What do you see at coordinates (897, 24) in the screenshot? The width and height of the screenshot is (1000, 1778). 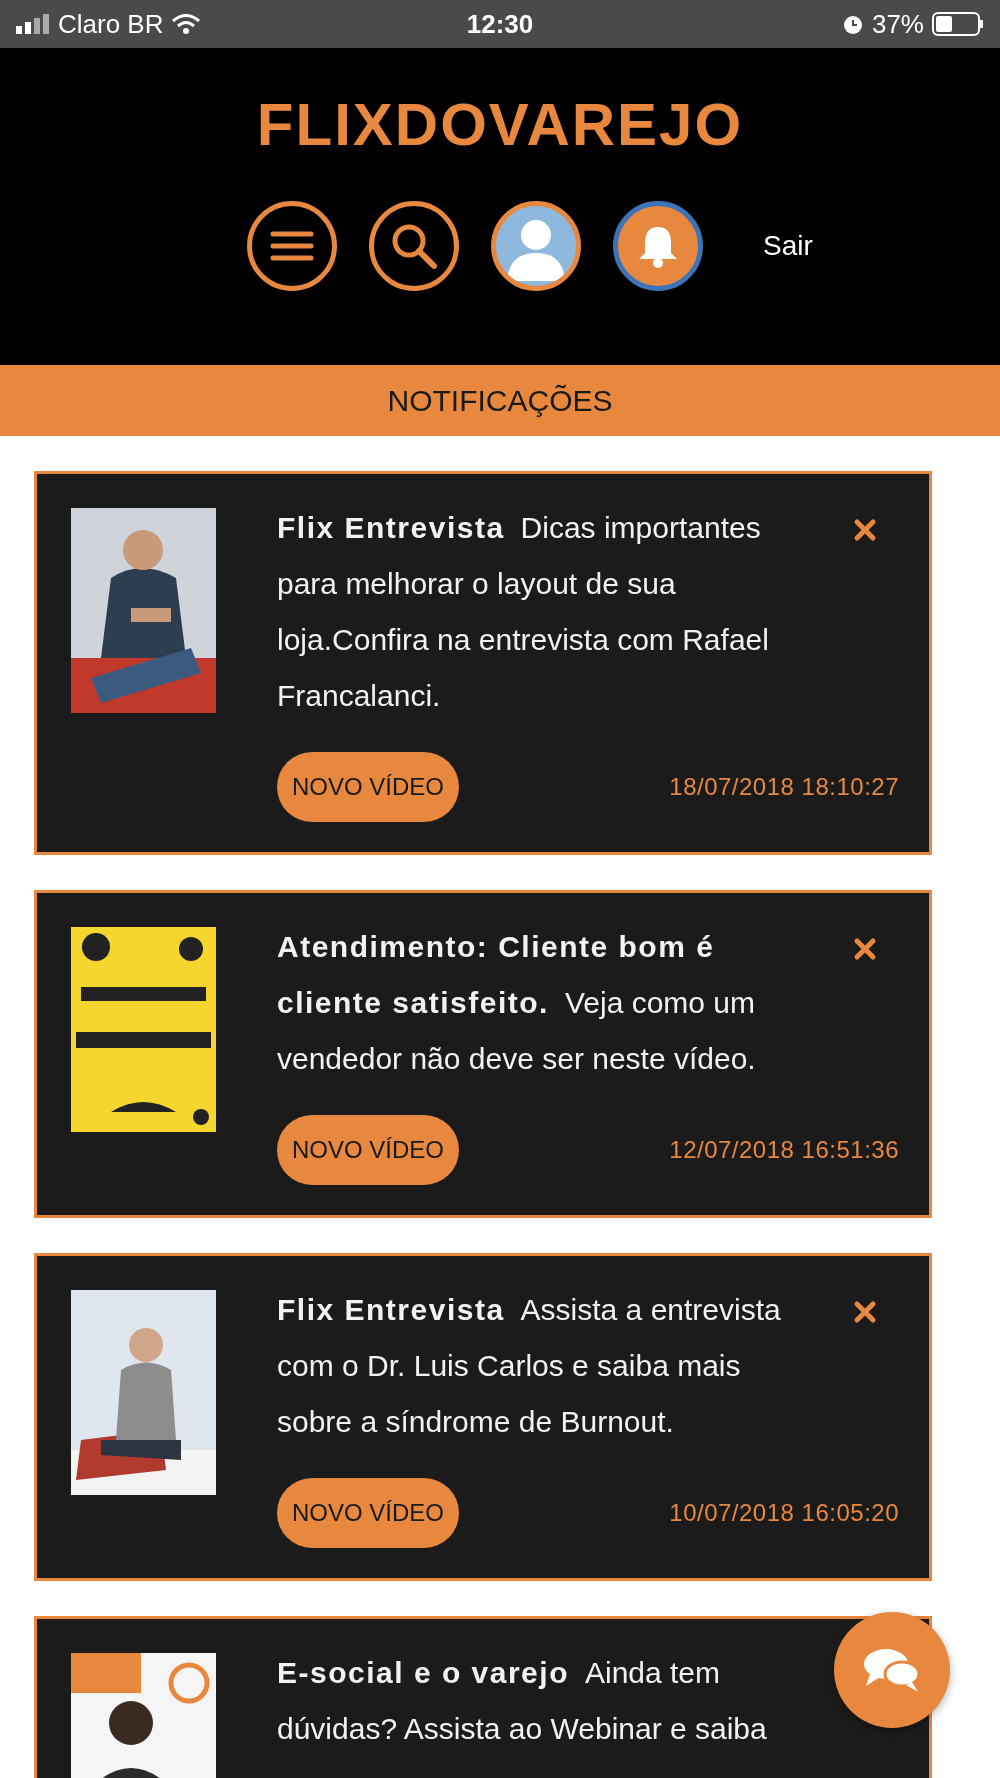 I see `battery-percent: 37%` at bounding box center [897, 24].